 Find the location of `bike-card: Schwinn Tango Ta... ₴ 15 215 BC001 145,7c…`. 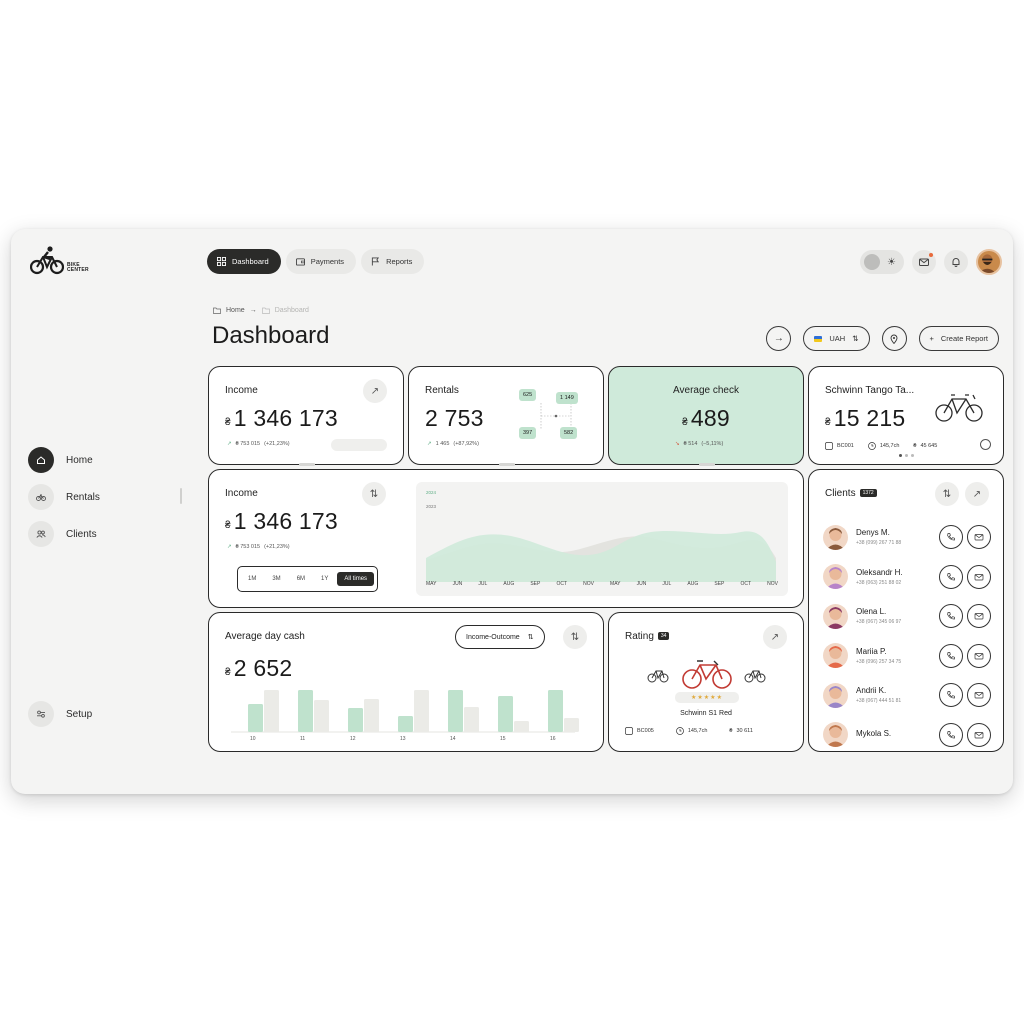

bike-card: Schwinn Tango Ta... ₴ 15 215 BC001 145,7c… is located at coordinates (906, 415).